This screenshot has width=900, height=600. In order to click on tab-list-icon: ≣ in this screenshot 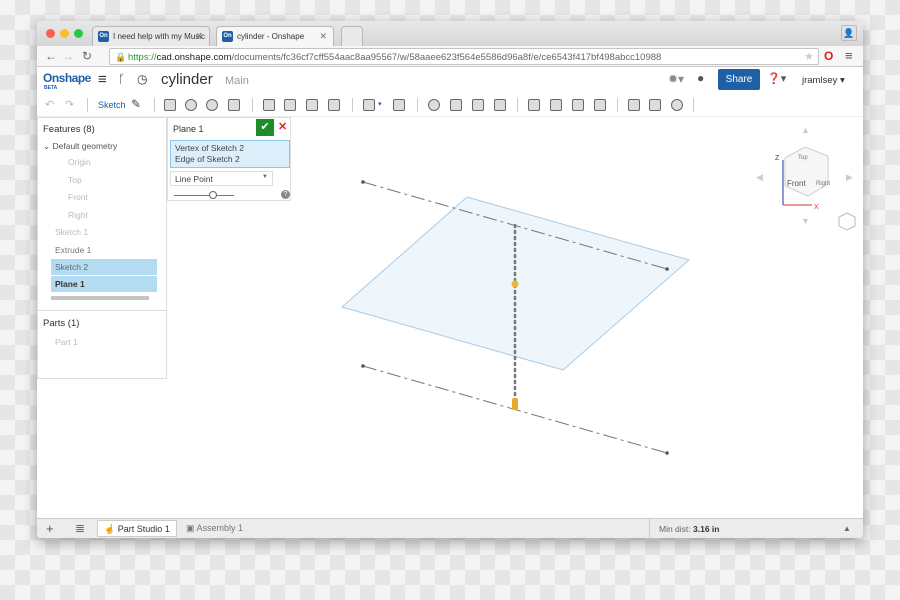, I will do `click(80, 528)`.